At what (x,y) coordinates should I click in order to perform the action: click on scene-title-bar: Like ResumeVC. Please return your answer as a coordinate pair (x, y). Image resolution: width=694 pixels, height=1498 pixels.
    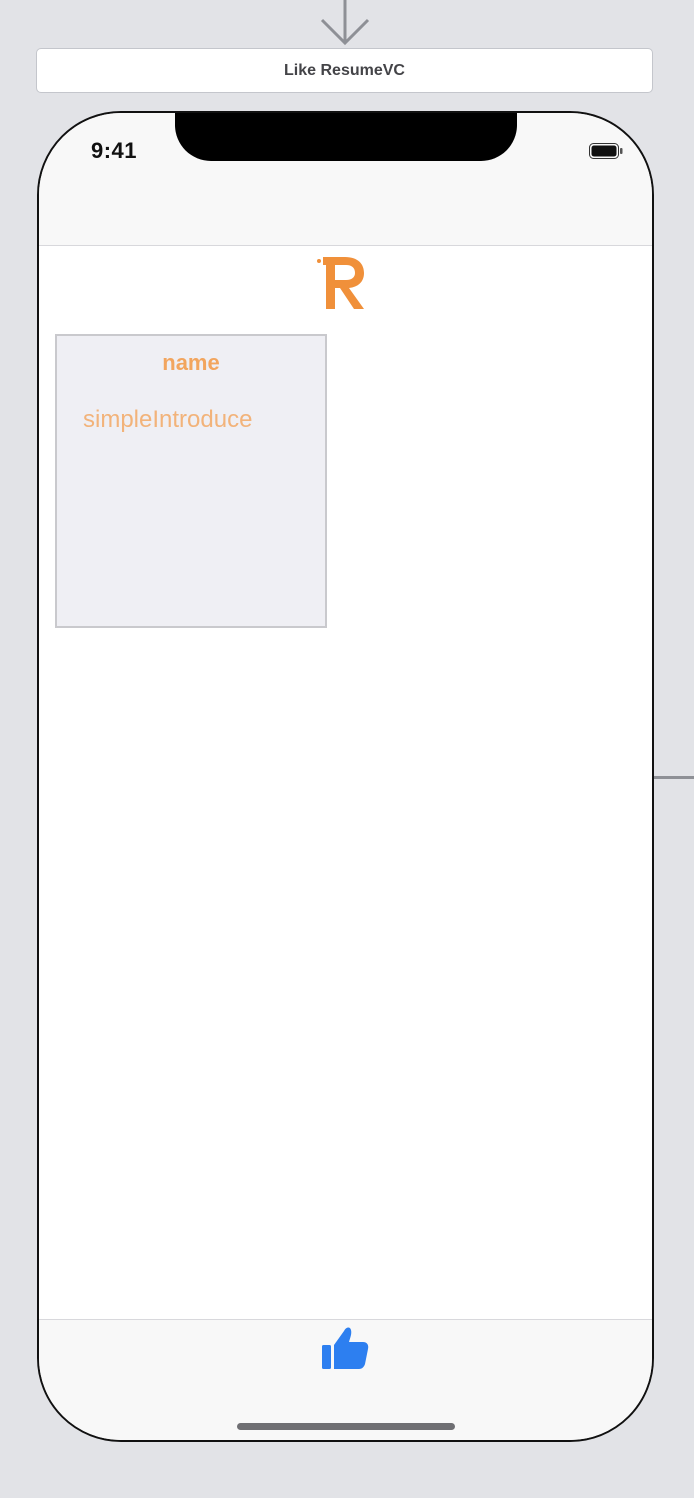
    Looking at the image, I should click on (344, 70).